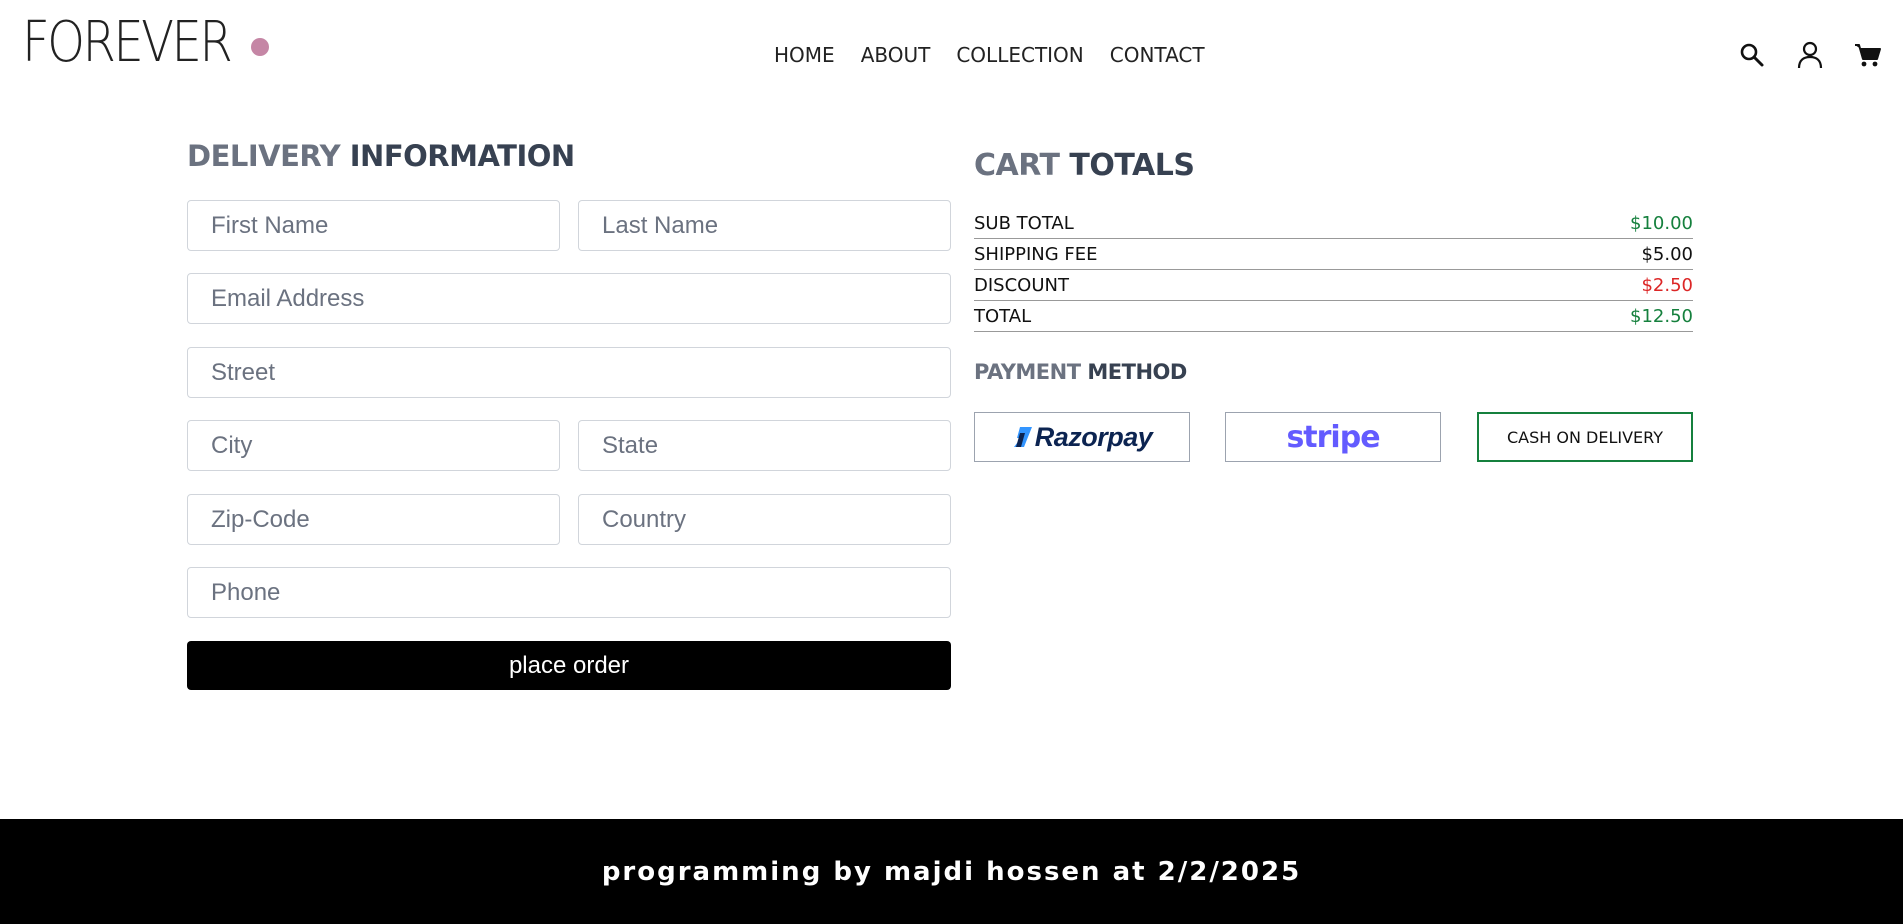 The height and width of the screenshot is (924, 1903). What do you see at coordinates (569, 298) in the screenshot?
I see `email-input` at bounding box center [569, 298].